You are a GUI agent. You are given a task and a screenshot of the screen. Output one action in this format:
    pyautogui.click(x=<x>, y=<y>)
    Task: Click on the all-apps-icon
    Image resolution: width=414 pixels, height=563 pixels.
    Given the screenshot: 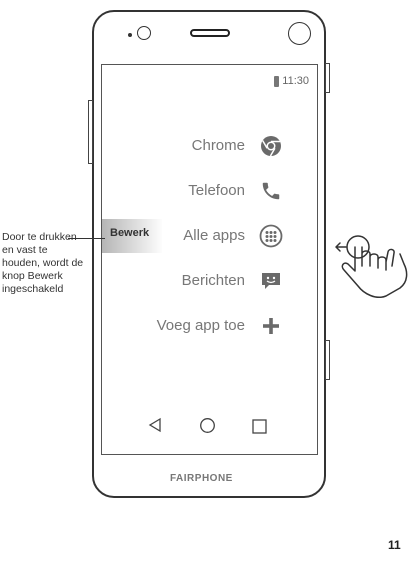 What is the action you would take?
    pyautogui.click(x=271, y=236)
    